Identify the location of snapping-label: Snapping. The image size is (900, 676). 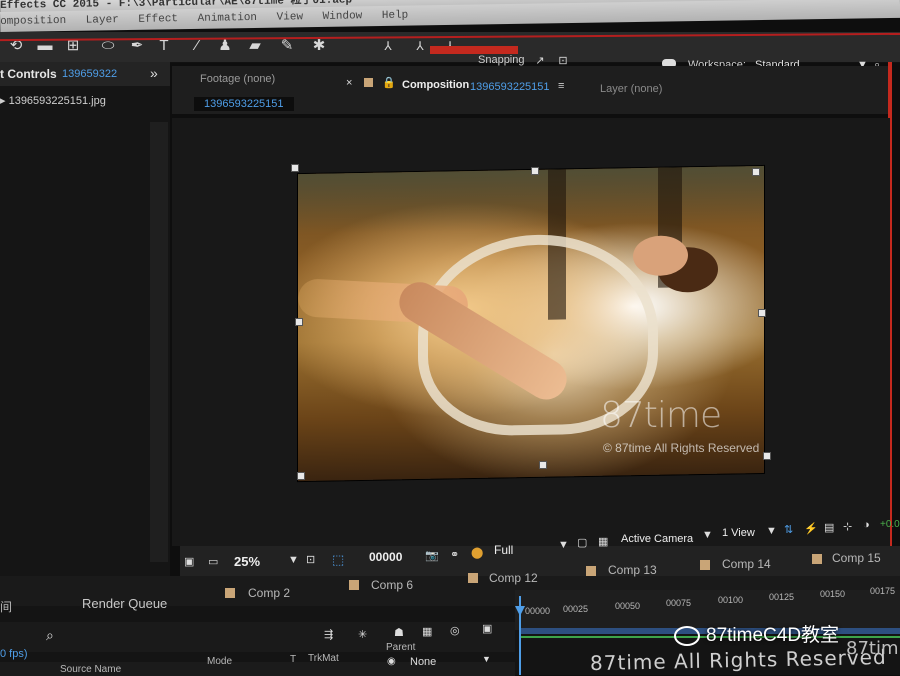
(501, 60).